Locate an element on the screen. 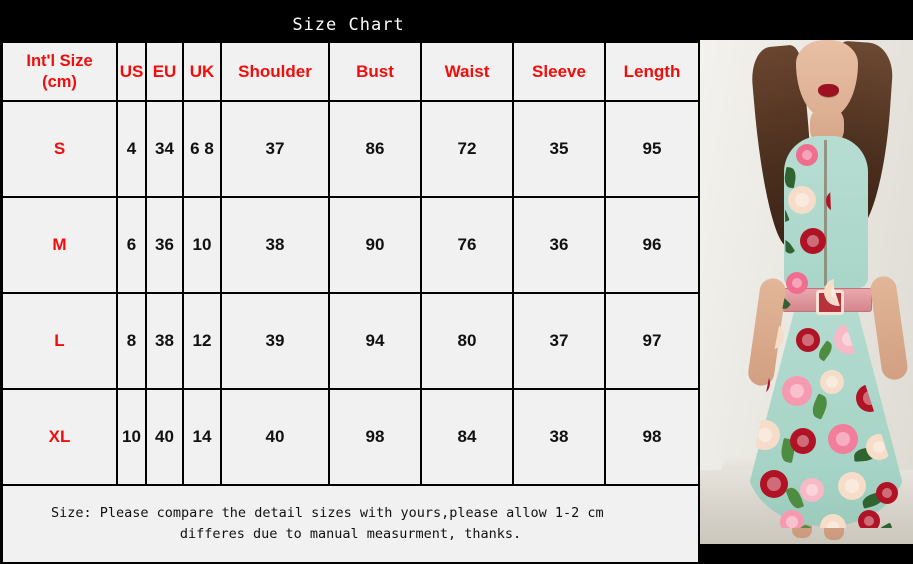 This screenshot has width=913, height=564. dress-placket is located at coordinates (825, 213).